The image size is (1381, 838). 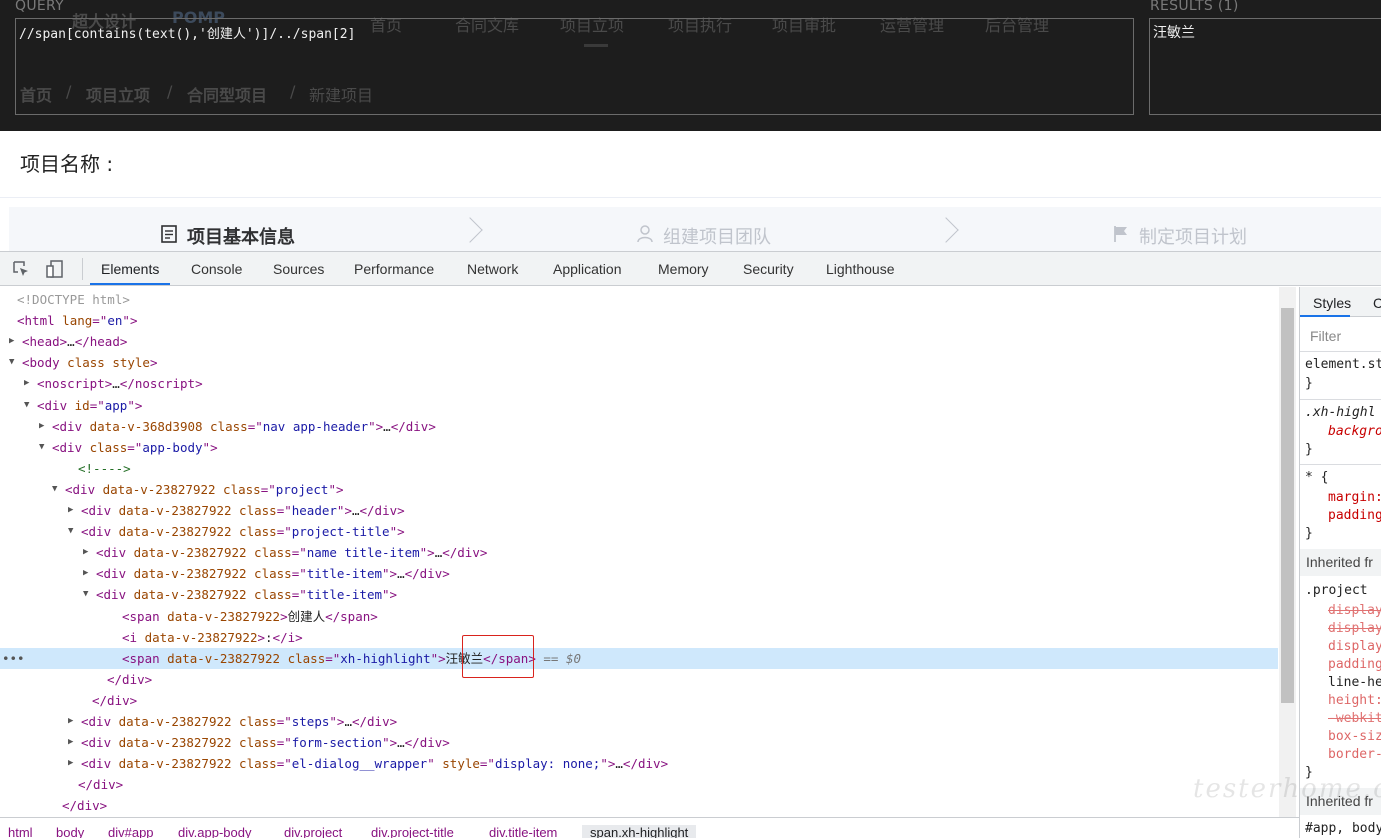 I want to click on dom-node-line: <span data-v-23827922>创建人</span>, so click(x=639, y=616).